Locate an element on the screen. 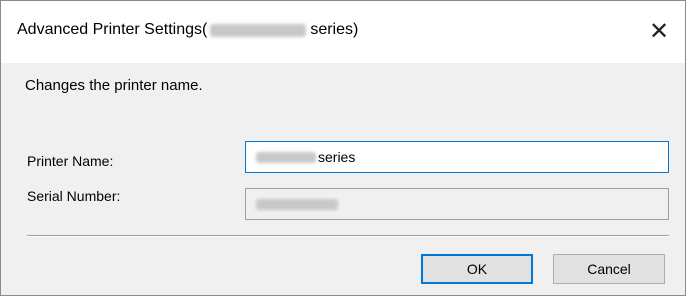  description-text: Changes the printer name. is located at coordinates (114, 85).